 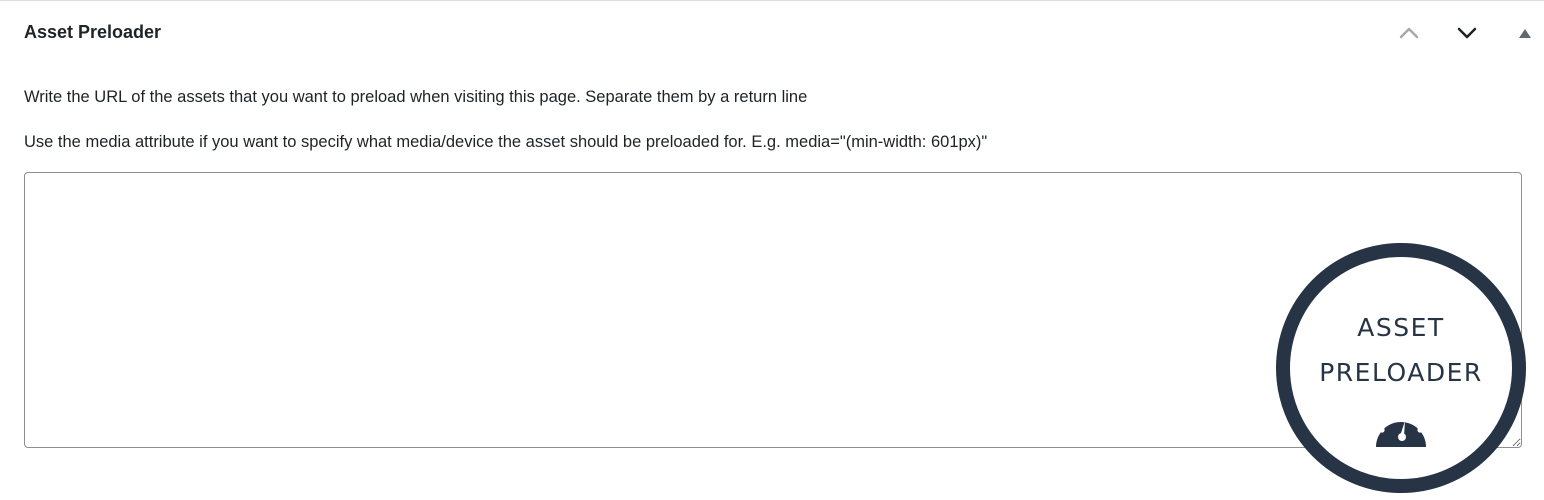 I want to click on chevron-up-icon, so click(x=1409, y=33).